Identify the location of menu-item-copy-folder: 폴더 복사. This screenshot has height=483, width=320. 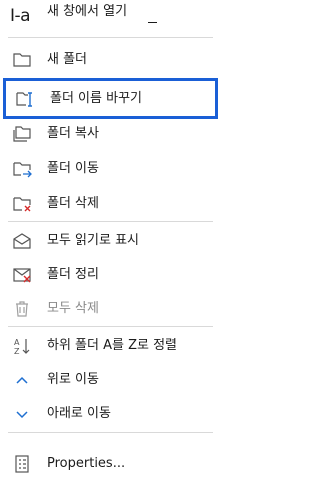
(110, 133).